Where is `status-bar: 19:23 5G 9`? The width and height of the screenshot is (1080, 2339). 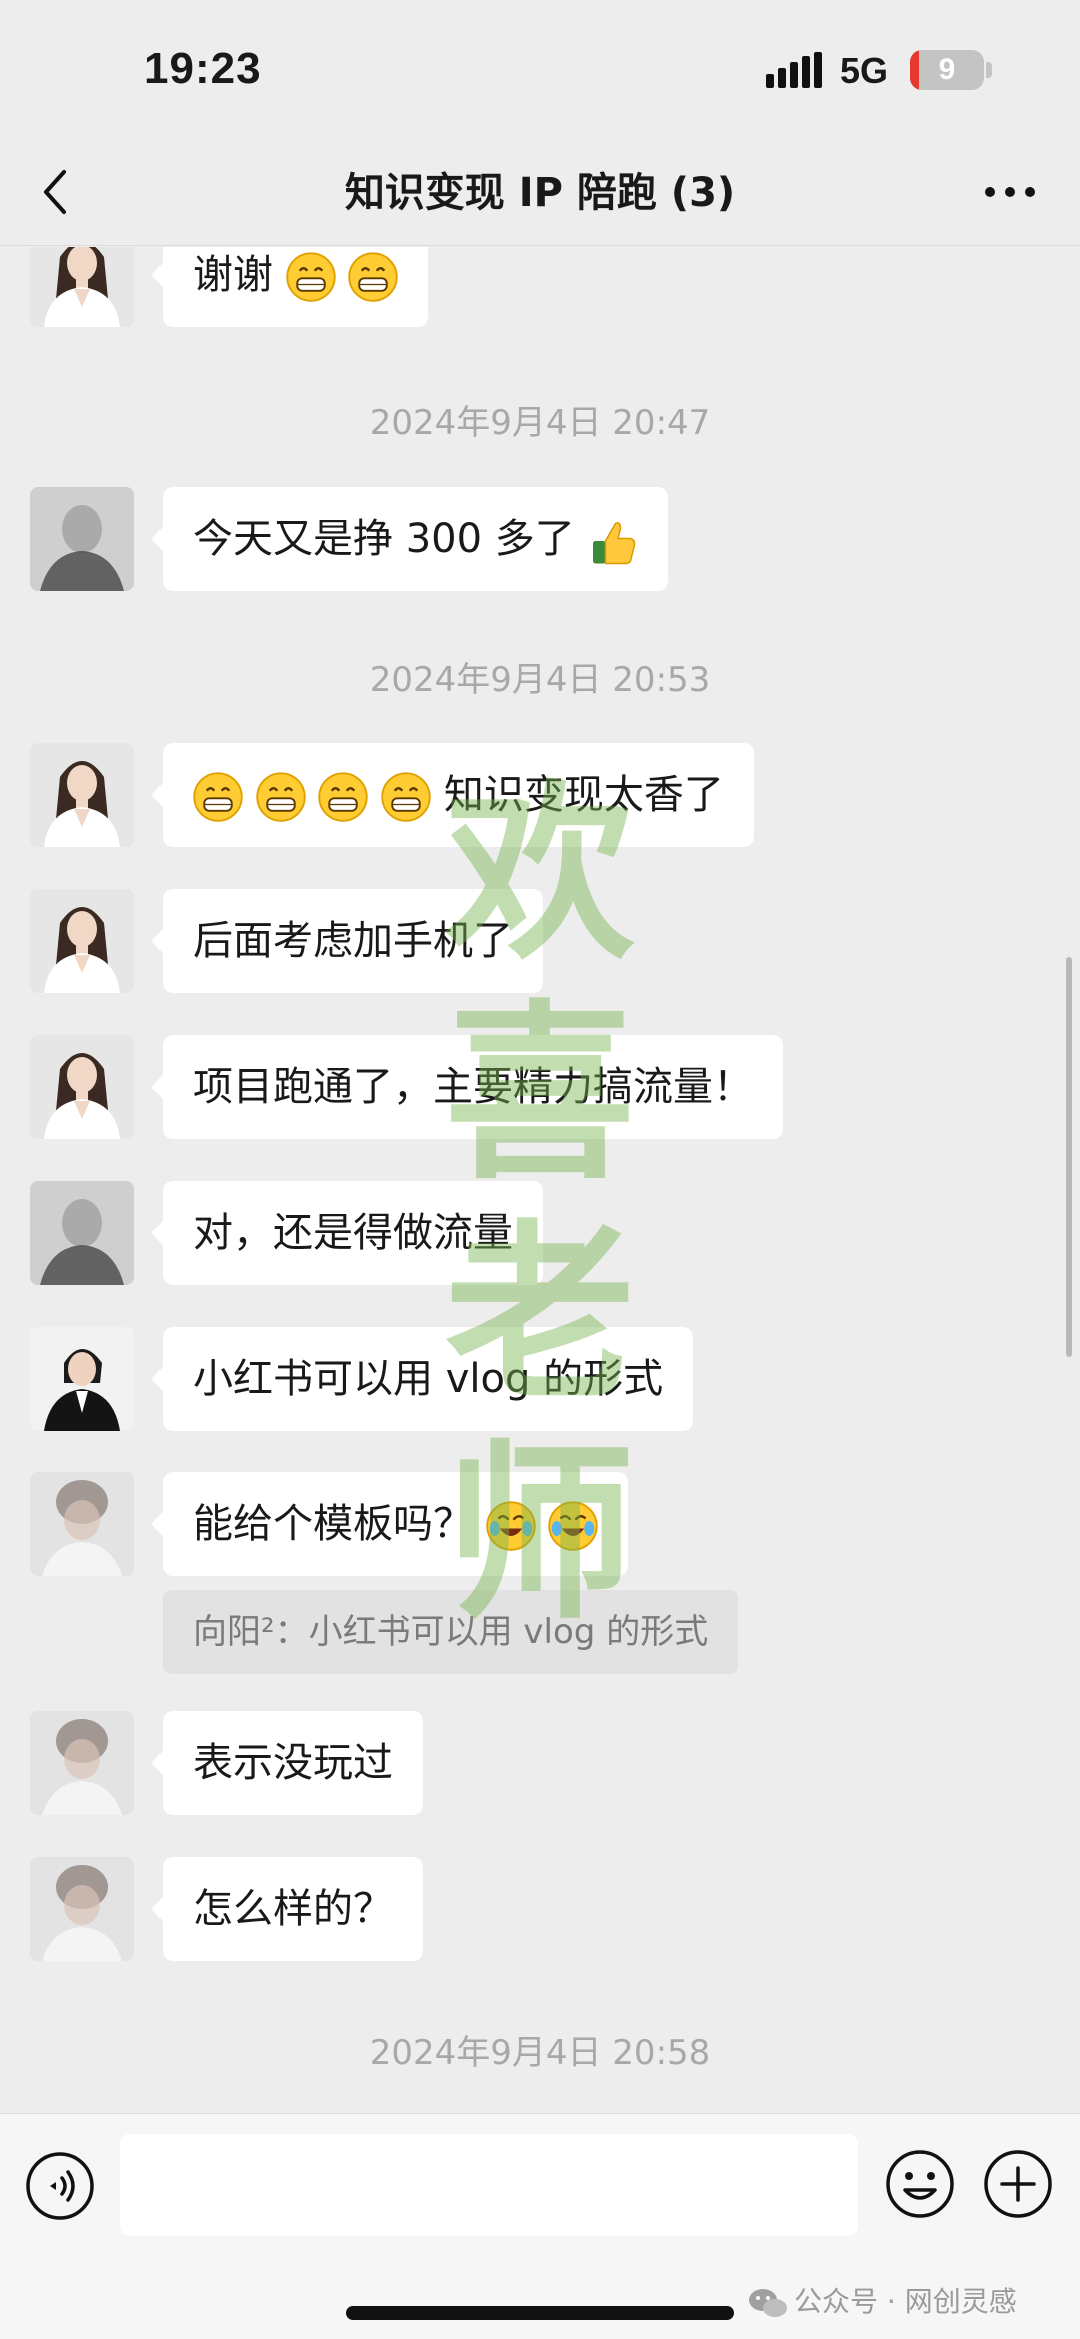 status-bar: 19:23 5G 9 is located at coordinates (540, 70).